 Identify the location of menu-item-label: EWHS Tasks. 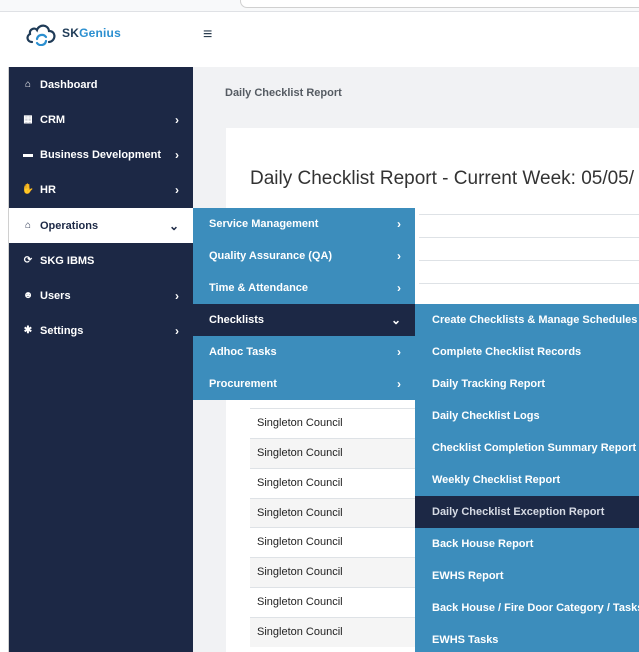
(465, 640).